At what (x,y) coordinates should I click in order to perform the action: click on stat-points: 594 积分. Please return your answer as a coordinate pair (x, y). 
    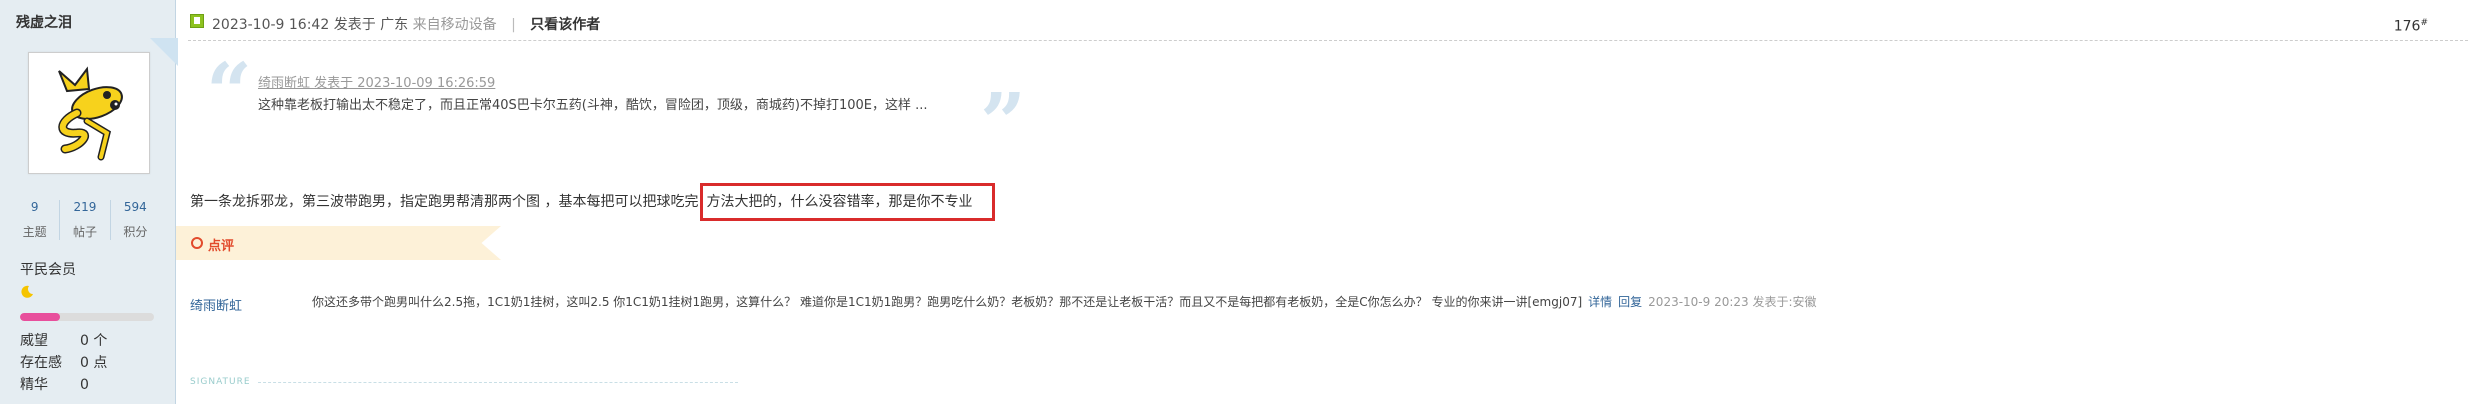
    Looking at the image, I should click on (135, 220).